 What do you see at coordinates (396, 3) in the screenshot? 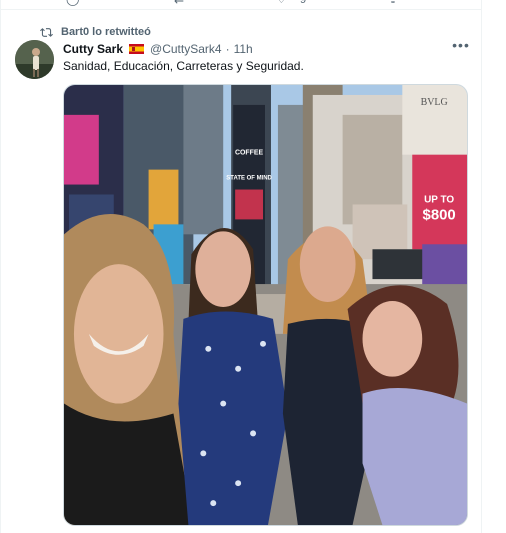
I see `share-icon: ⇪` at bounding box center [396, 3].